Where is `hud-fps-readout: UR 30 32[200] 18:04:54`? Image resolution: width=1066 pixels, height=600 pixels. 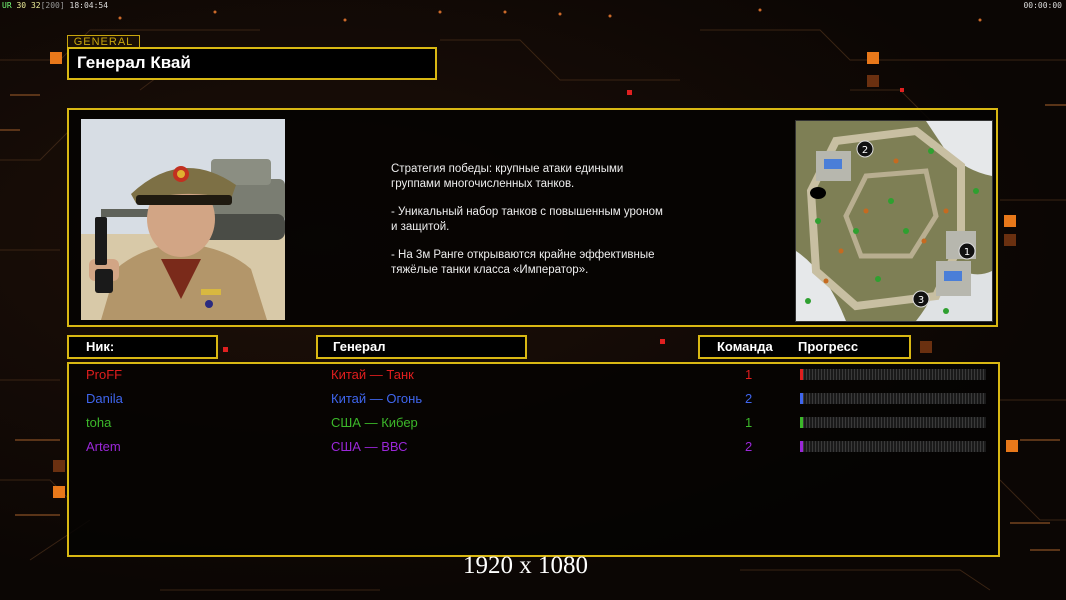
hud-fps-readout: UR 30 32[200] 18:04:54 is located at coordinates (55, 5).